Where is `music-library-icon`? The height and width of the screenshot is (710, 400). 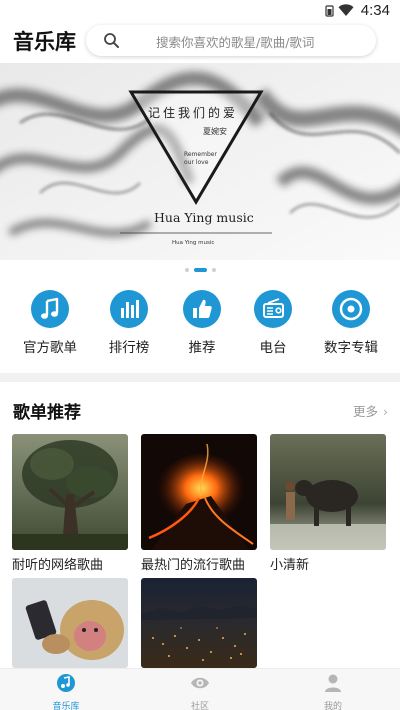 music-library-icon is located at coordinates (66, 683).